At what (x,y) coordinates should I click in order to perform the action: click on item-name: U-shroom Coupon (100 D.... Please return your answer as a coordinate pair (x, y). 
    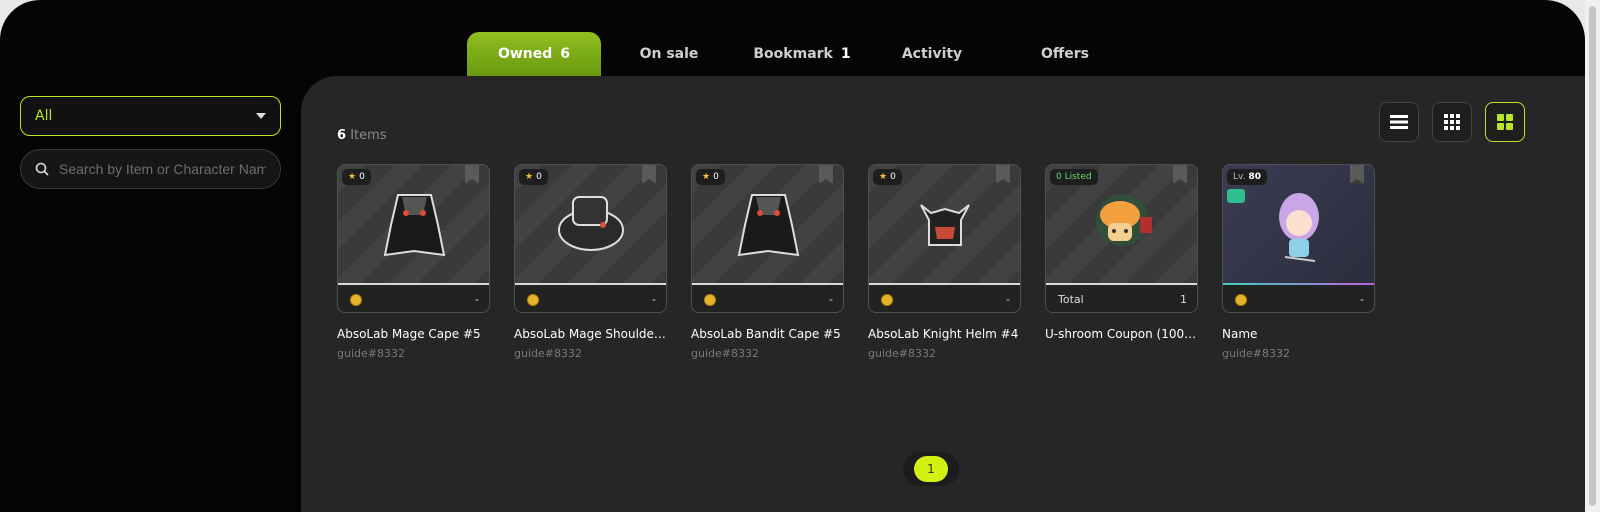
    Looking at the image, I should click on (1121, 334).